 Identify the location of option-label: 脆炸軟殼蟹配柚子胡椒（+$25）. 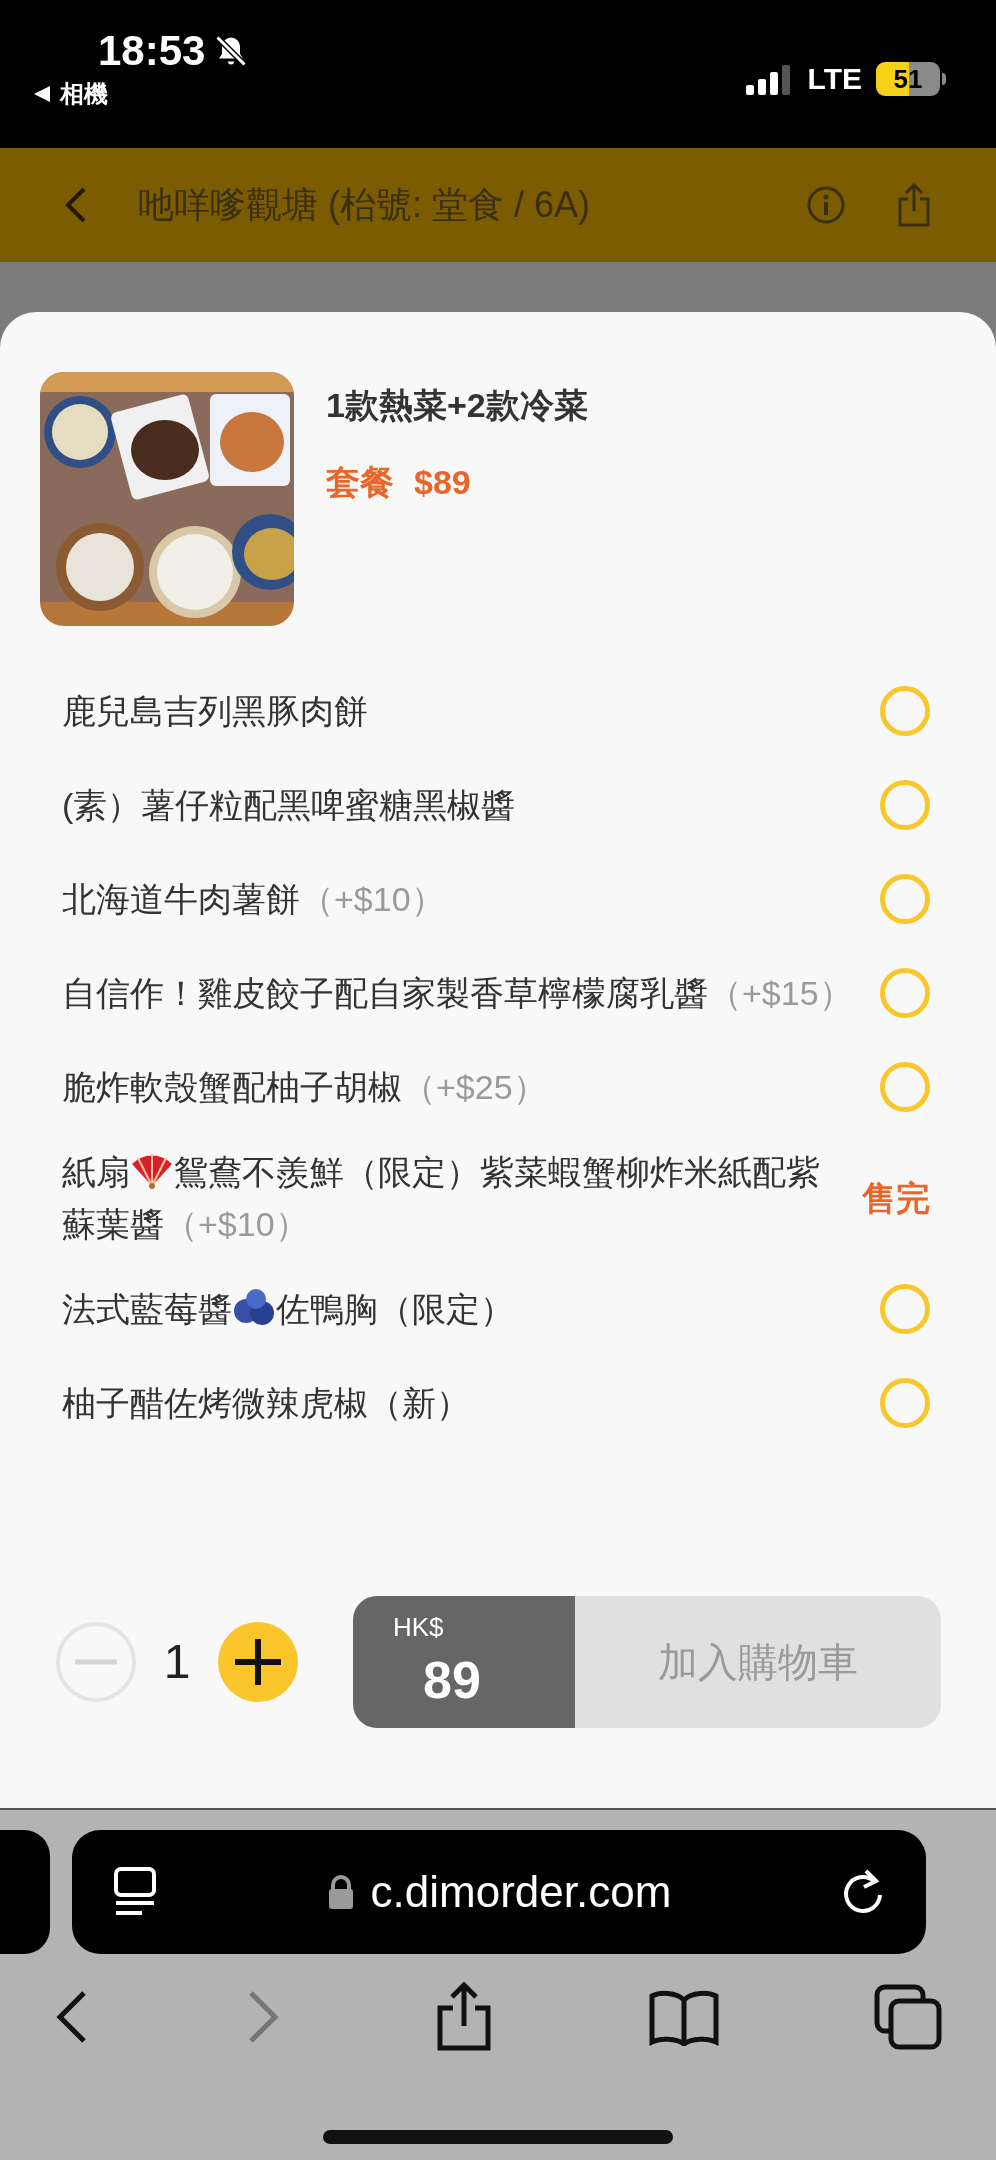
(461, 1087).